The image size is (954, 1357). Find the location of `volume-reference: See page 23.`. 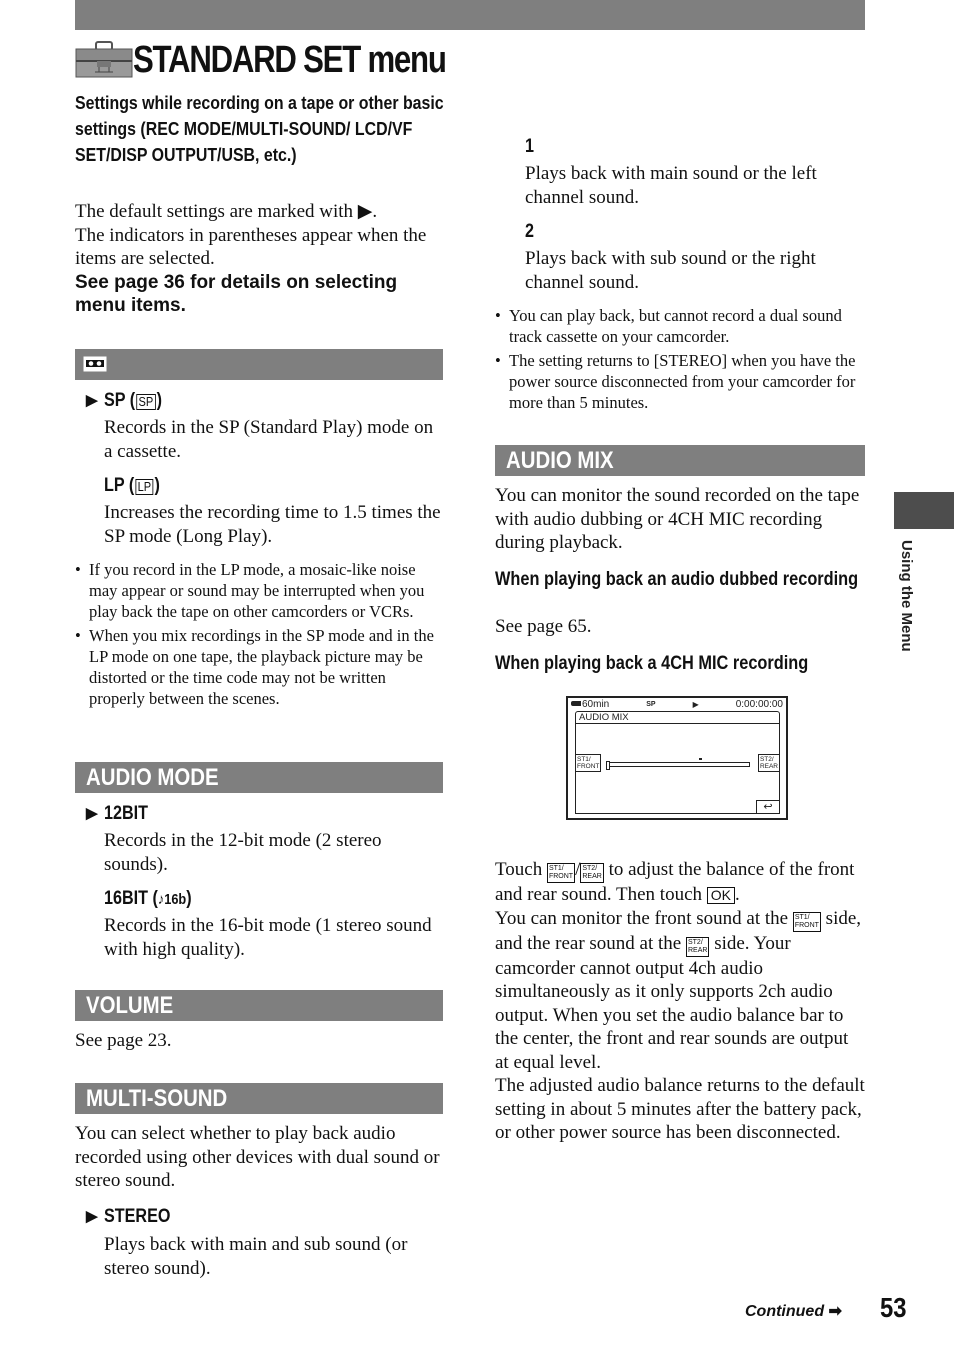

volume-reference: See page 23. is located at coordinates (123, 1040).